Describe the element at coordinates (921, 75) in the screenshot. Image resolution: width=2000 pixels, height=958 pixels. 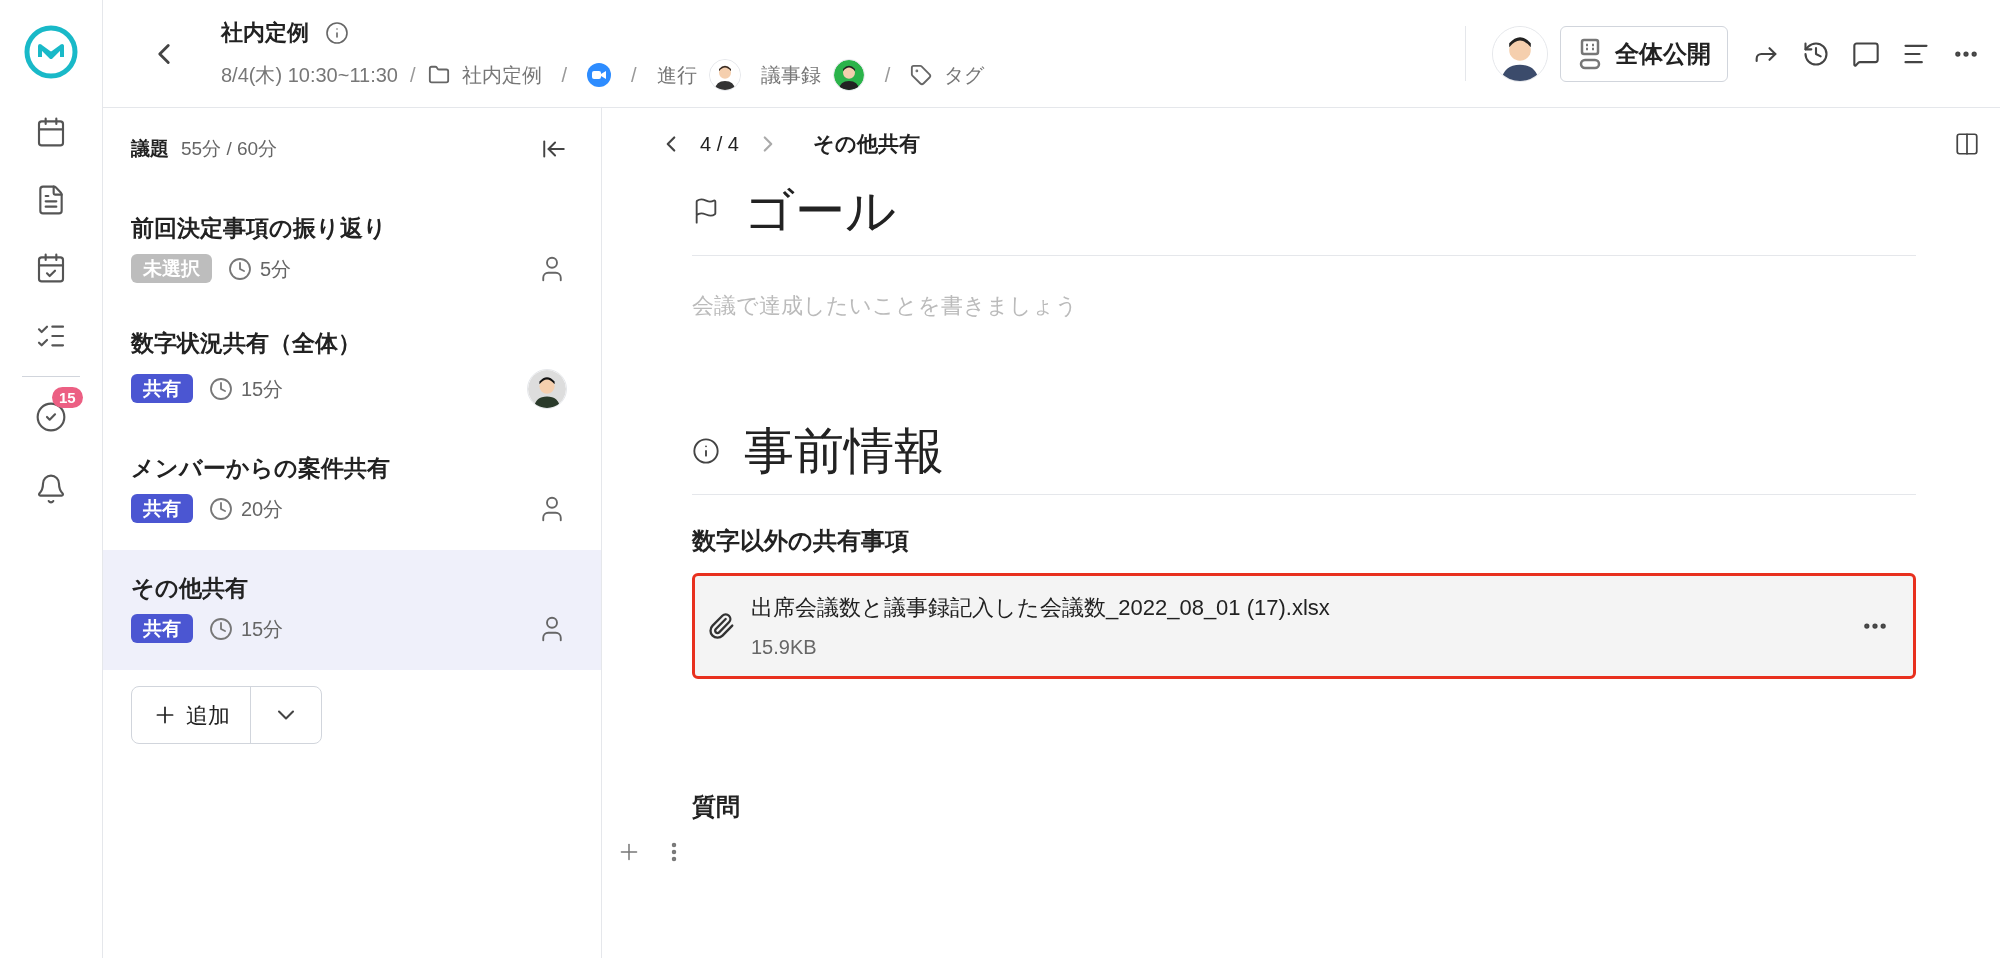
I see `tag-icon` at that location.